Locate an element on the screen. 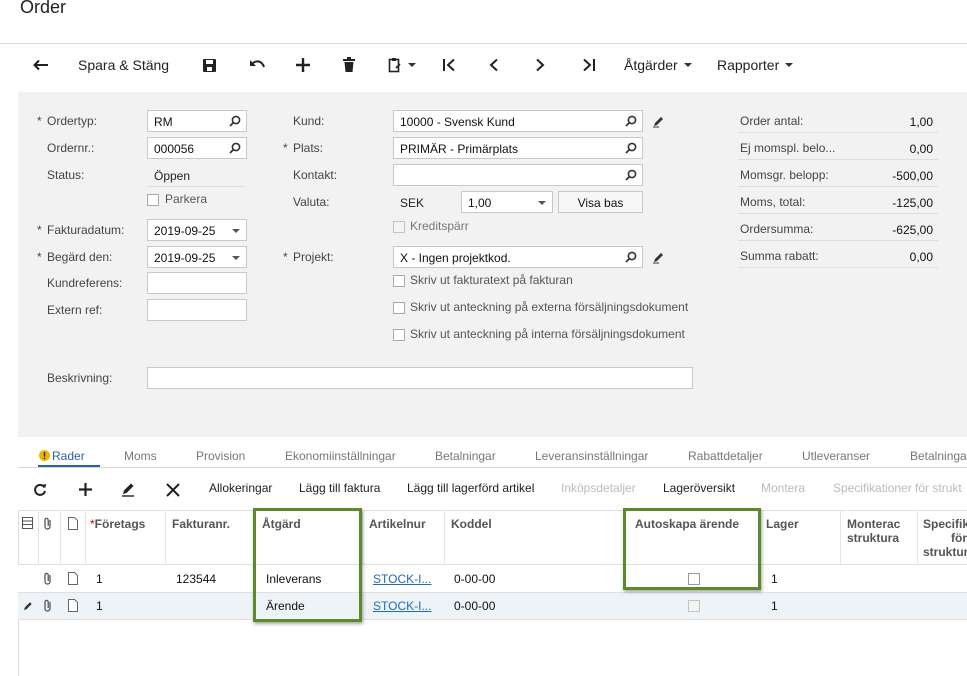  customer-ref-input is located at coordinates (197, 283).